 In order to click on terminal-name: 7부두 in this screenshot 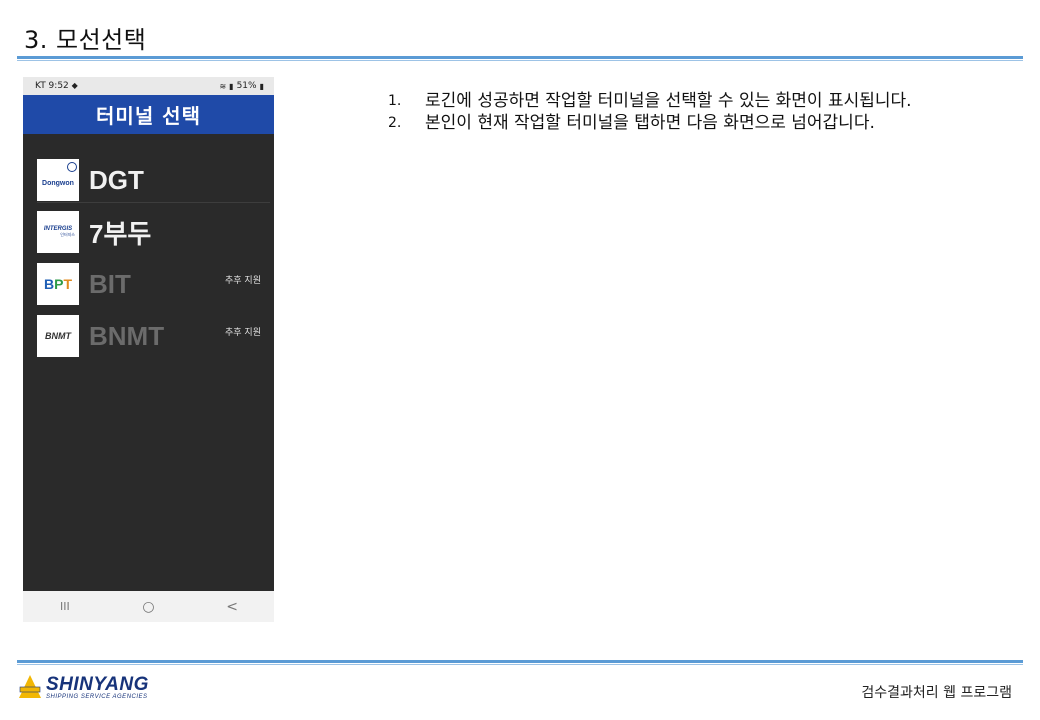, I will do `click(120, 233)`.